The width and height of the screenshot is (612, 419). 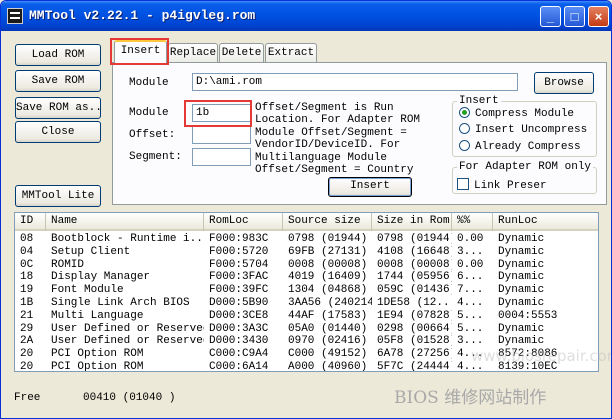 What do you see at coordinates (221, 113) in the screenshot?
I see `module-id-input: 1b` at bounding box center [221, 113].